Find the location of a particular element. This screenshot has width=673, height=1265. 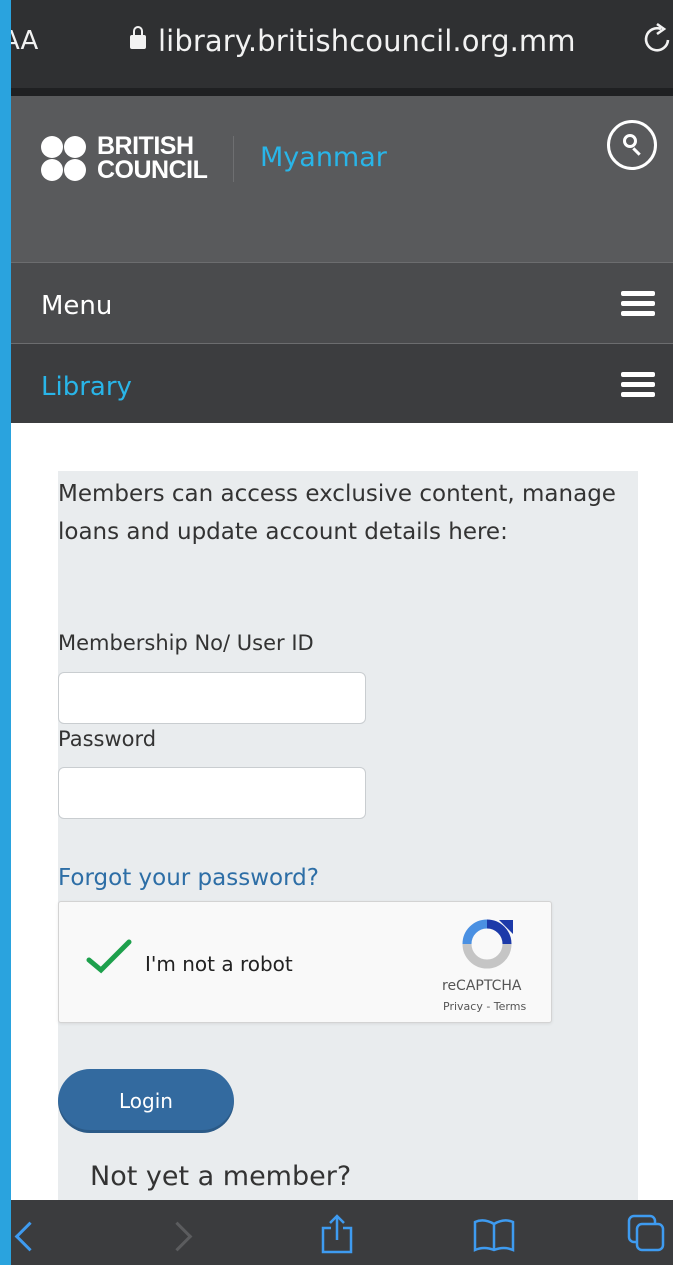

user-id-label: Membership No/ User ID is located at coordinates (186, 643).